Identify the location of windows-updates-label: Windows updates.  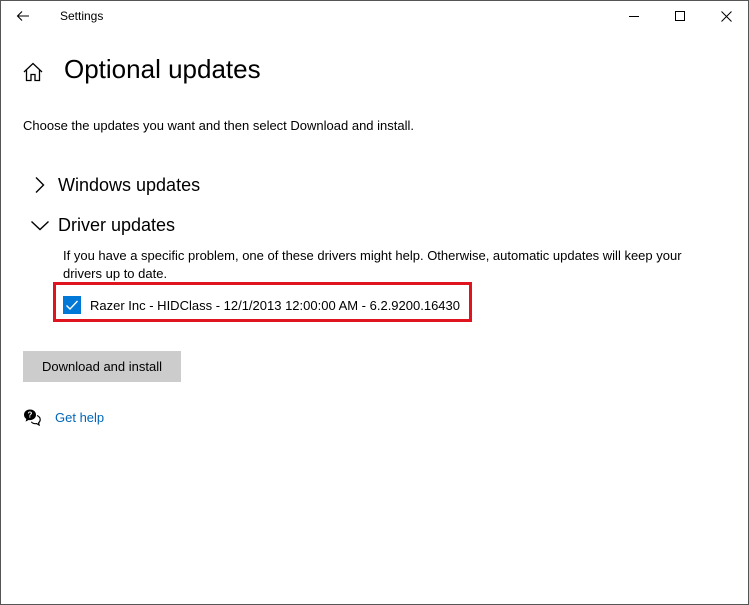
(129, 184).